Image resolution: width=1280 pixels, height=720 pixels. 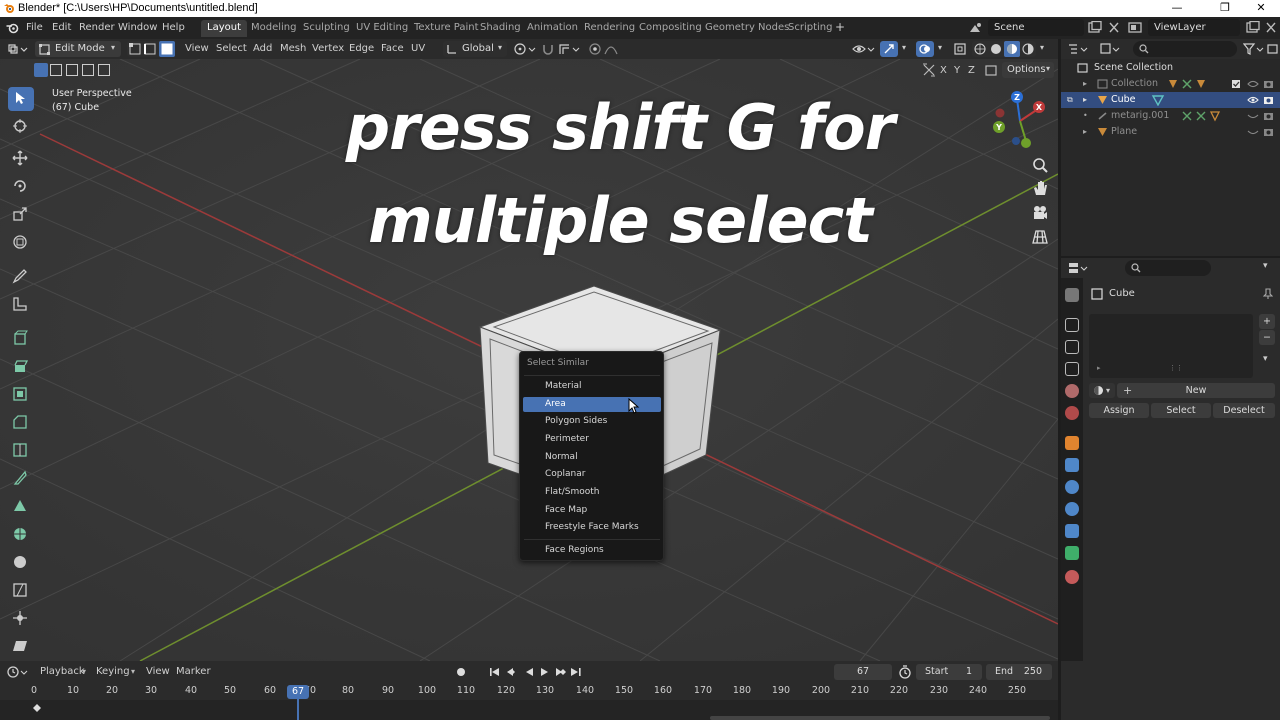 I want to click on bevel-tool, so click(x=21, y=423).